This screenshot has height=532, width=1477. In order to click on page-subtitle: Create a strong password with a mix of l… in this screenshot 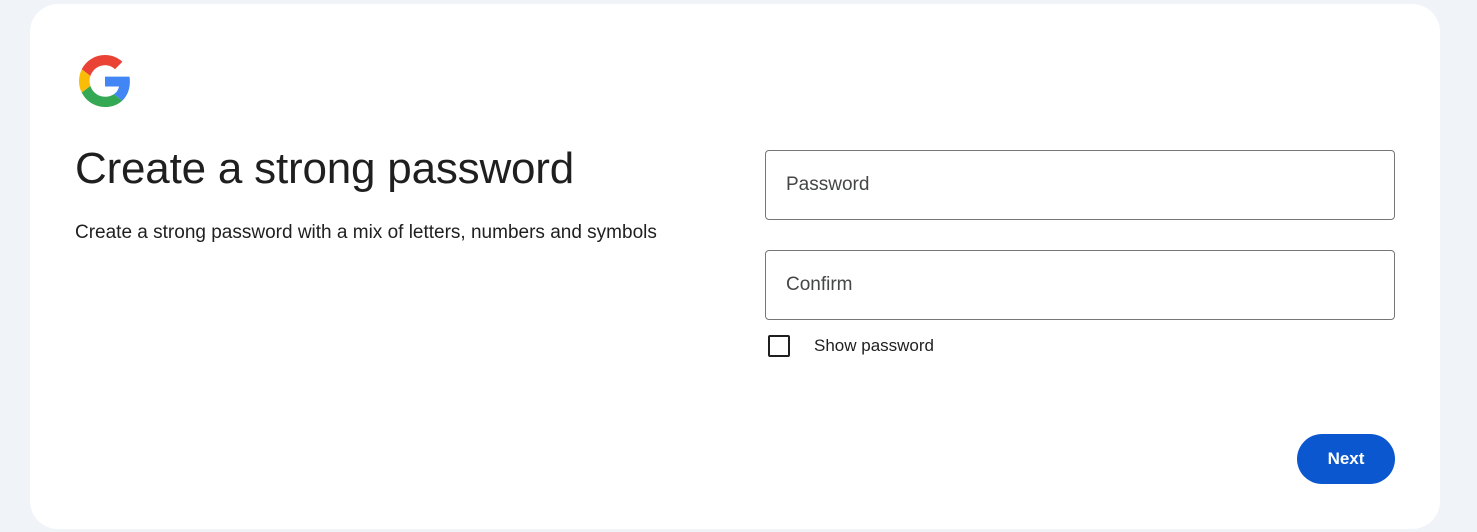, I will do `click(366, 232)`.